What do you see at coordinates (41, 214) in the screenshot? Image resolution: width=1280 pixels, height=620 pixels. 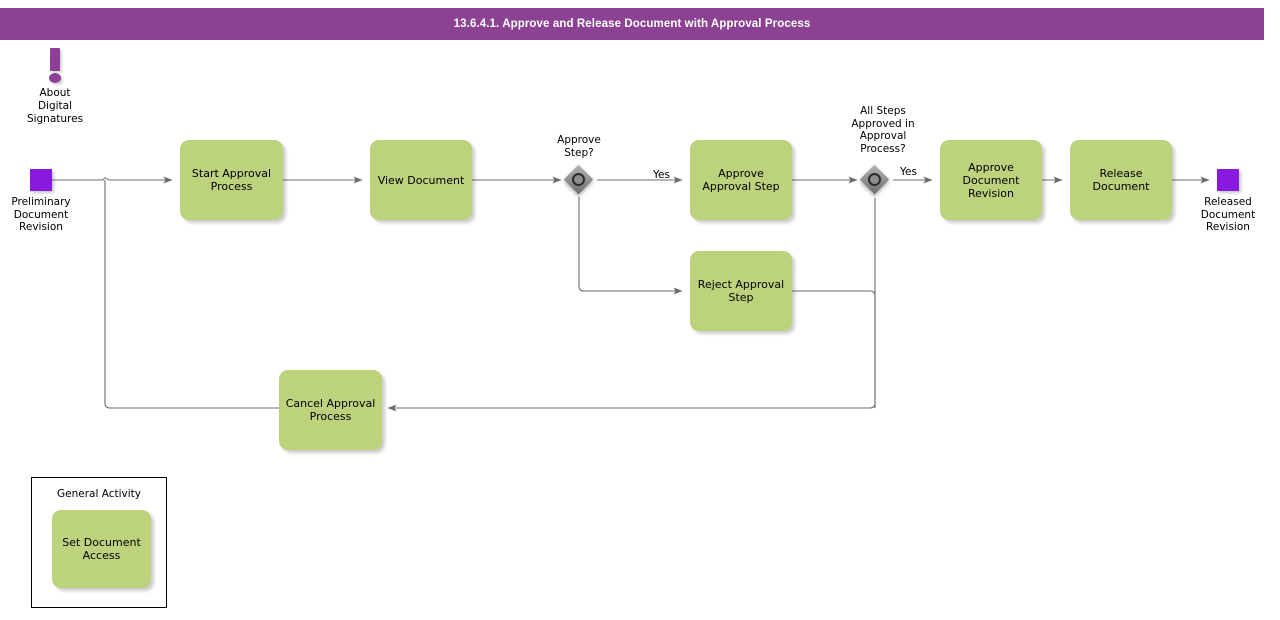 I see `start-event-label: Preliminary Document Revision` at bounding box center [41, 214].